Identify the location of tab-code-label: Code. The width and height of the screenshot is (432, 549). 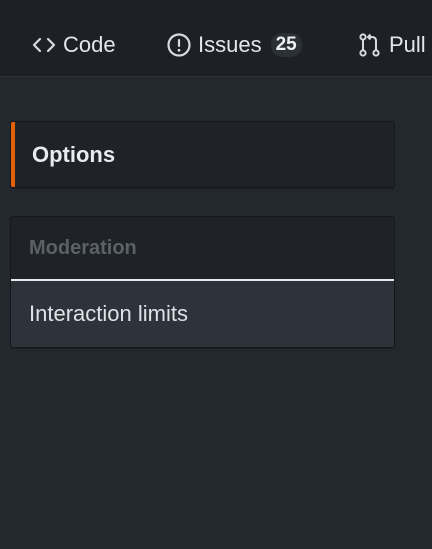
(89, 44).